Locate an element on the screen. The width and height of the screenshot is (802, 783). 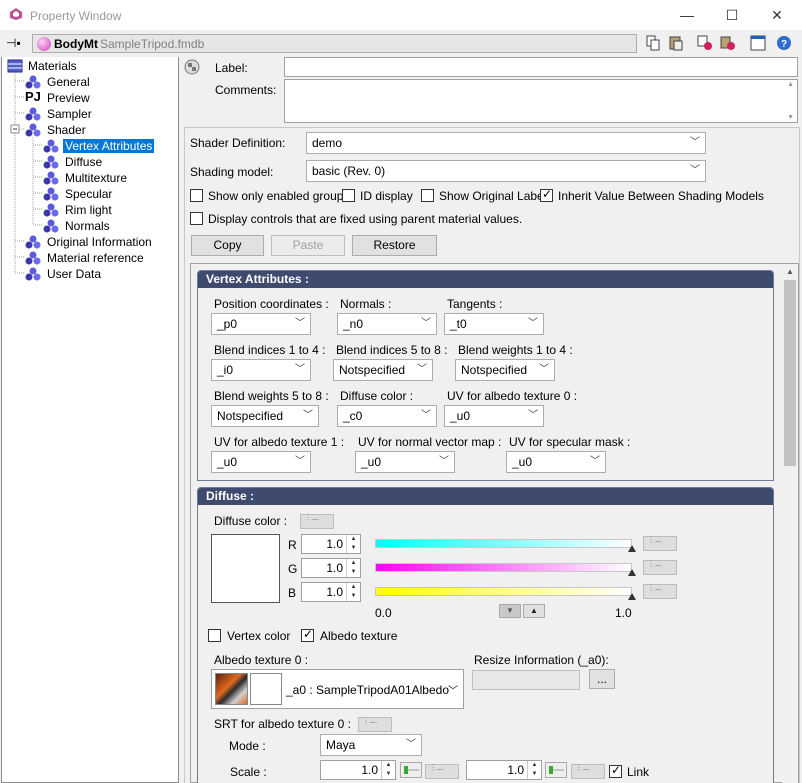
r-slider-track is located at coordinates (503, 543).